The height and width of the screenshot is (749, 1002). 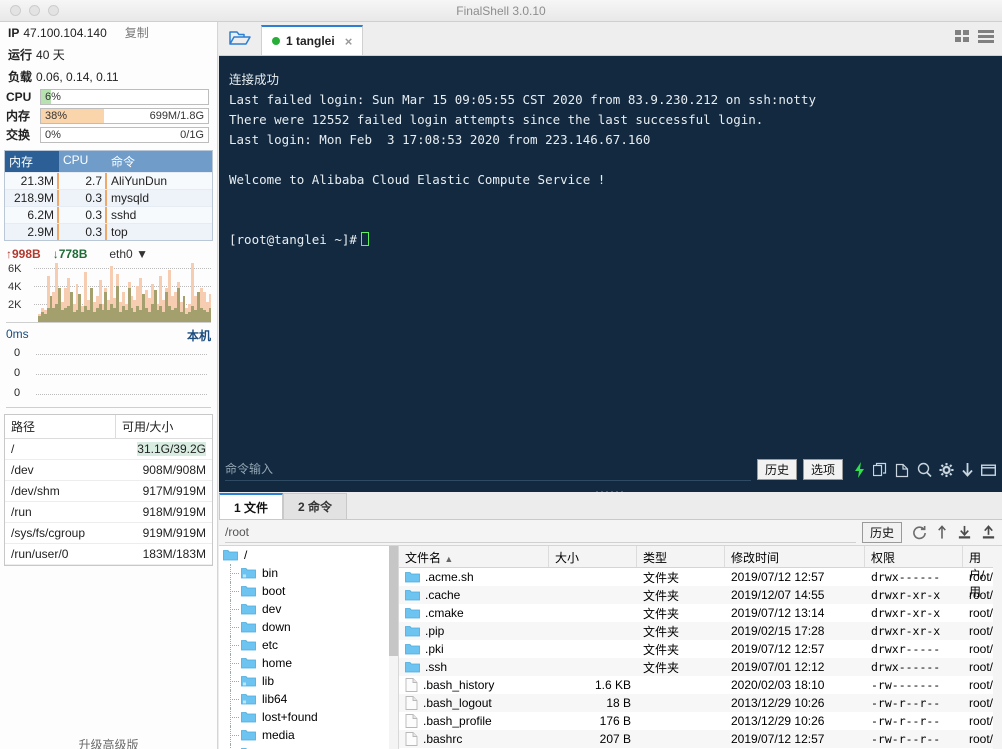 What do you see at coordinates (593, 556) in the screenshot?
I see `col-header-size: 大小` at bounding box center [593, 556].